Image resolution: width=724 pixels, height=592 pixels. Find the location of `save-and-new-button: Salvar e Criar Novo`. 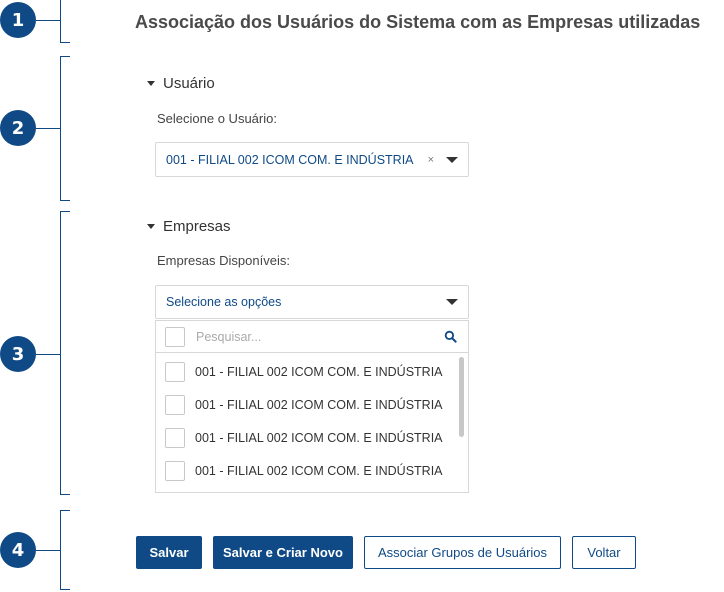

save-and-new-button: Salvar e Criar Novo is located at coordinates (283, 552).